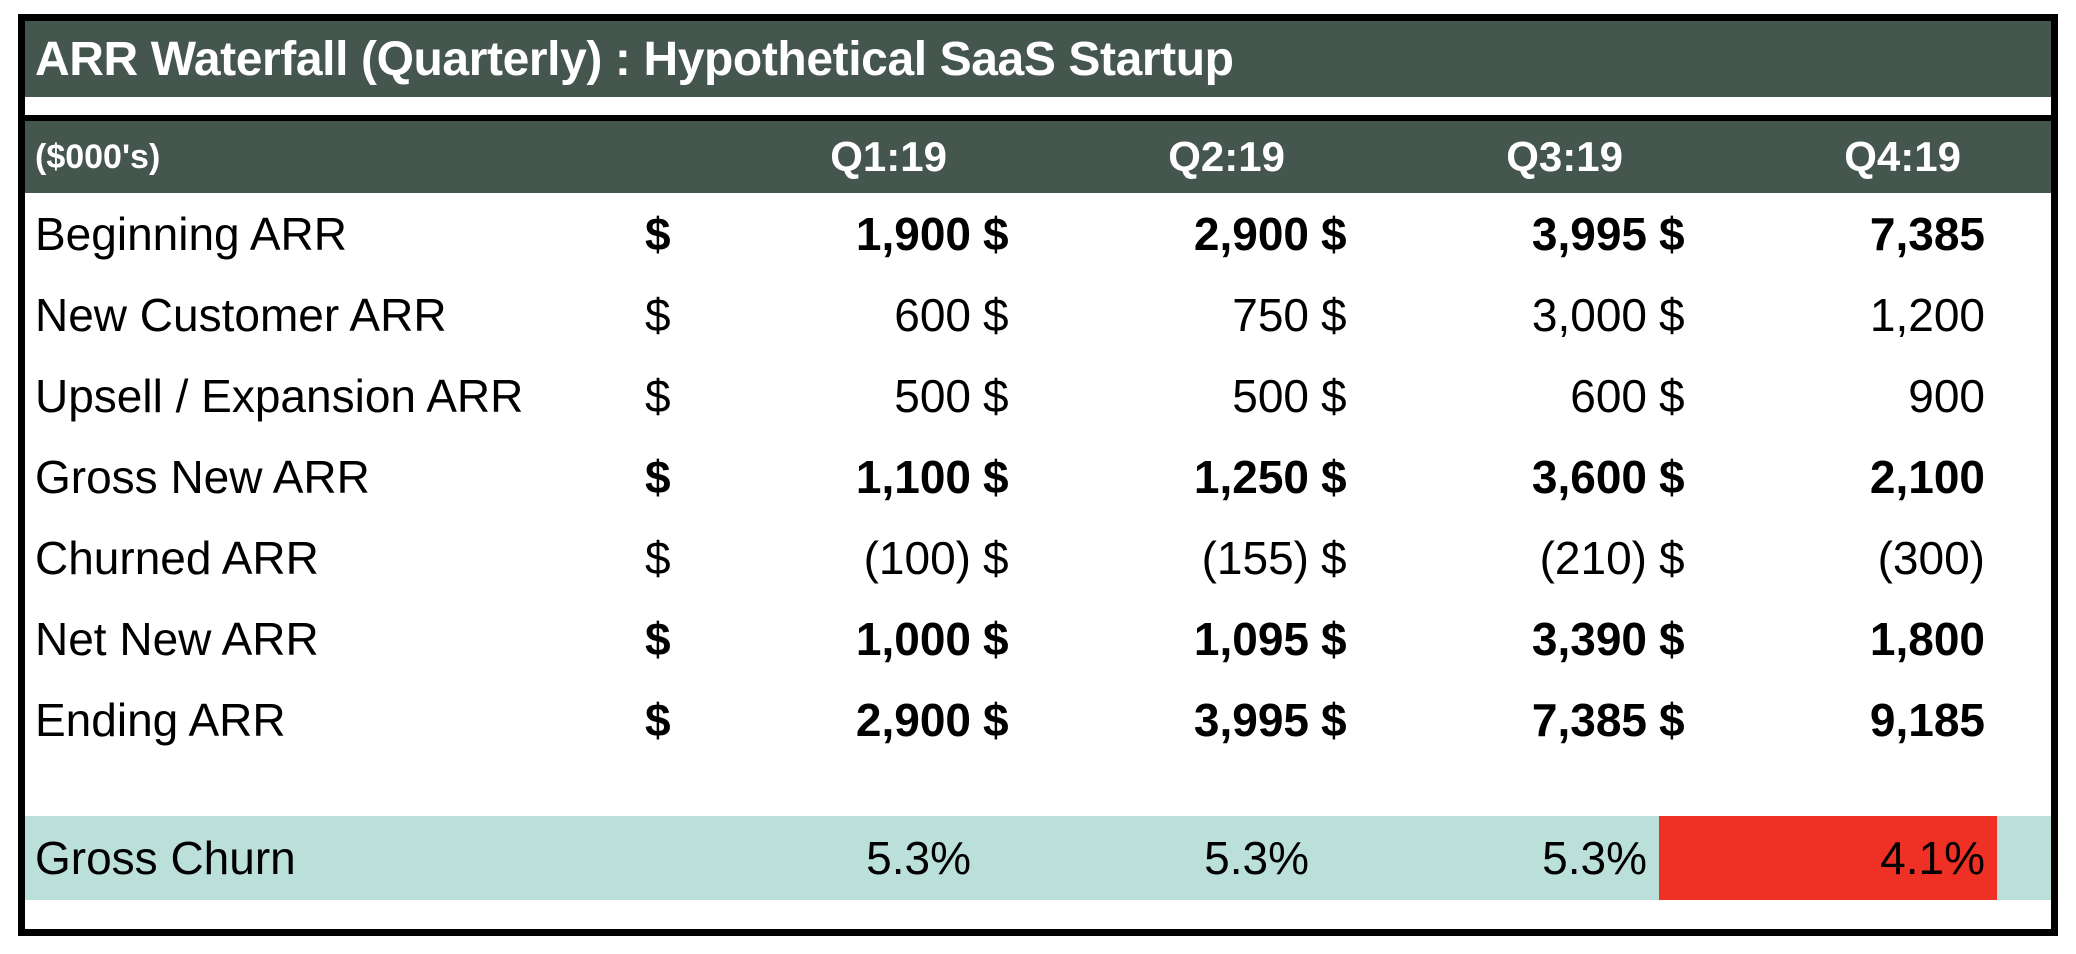  I want to click on cell-value: 2,100, so click(1927, 476).